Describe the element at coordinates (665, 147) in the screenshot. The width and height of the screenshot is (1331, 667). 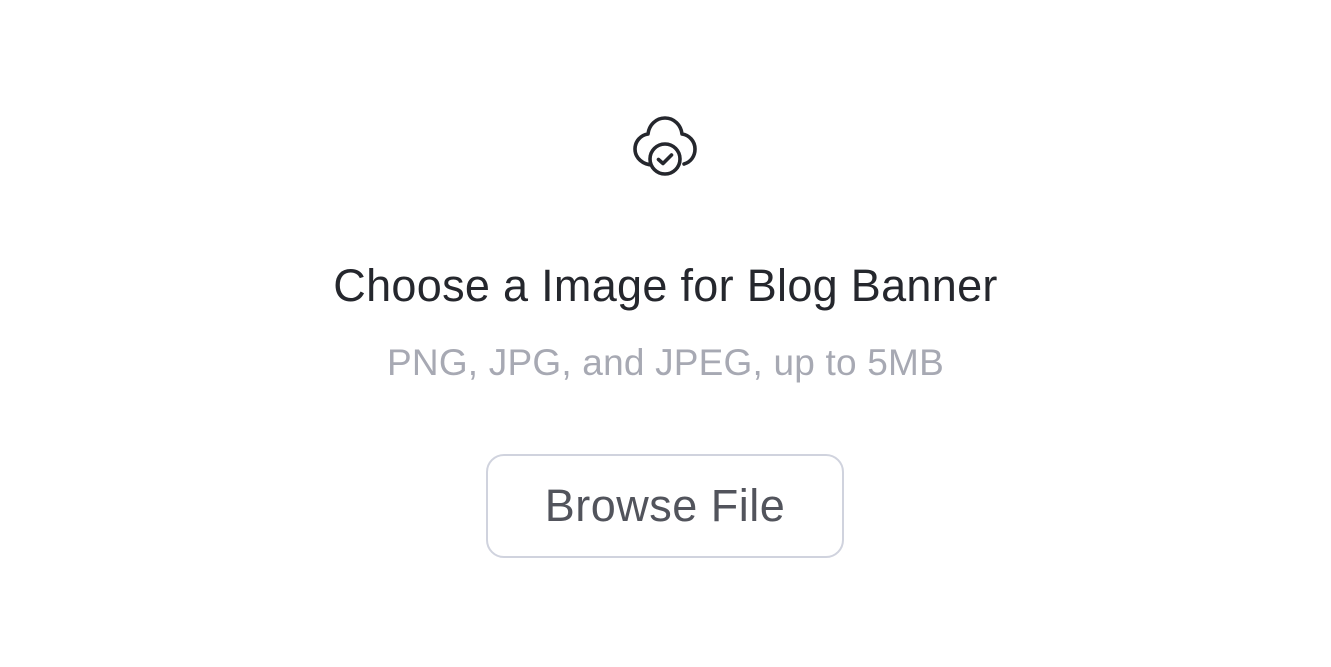
I see `cloud-check-icon` at that location.